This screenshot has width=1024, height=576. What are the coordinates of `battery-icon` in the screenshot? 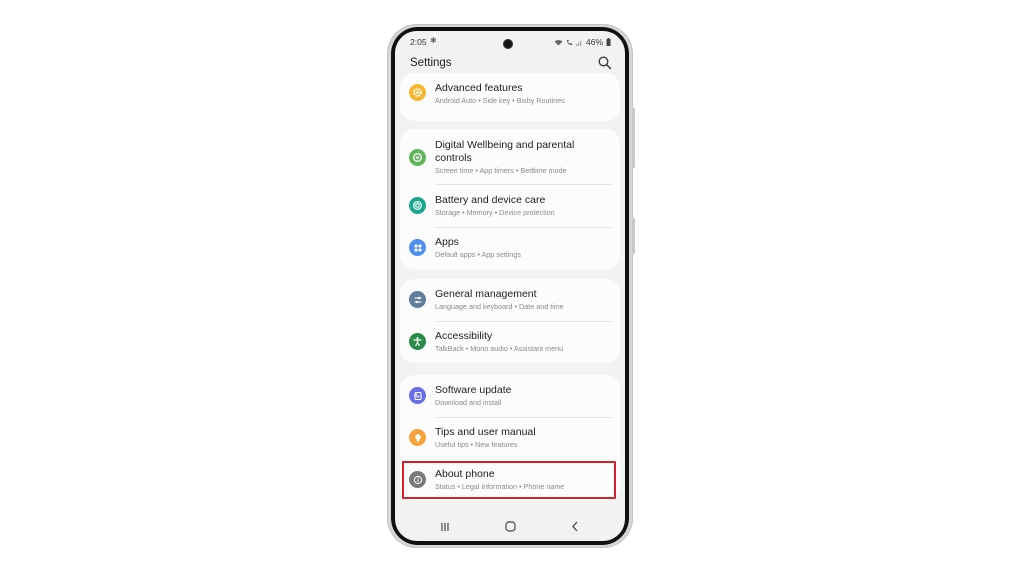 It's located at (608, 42).